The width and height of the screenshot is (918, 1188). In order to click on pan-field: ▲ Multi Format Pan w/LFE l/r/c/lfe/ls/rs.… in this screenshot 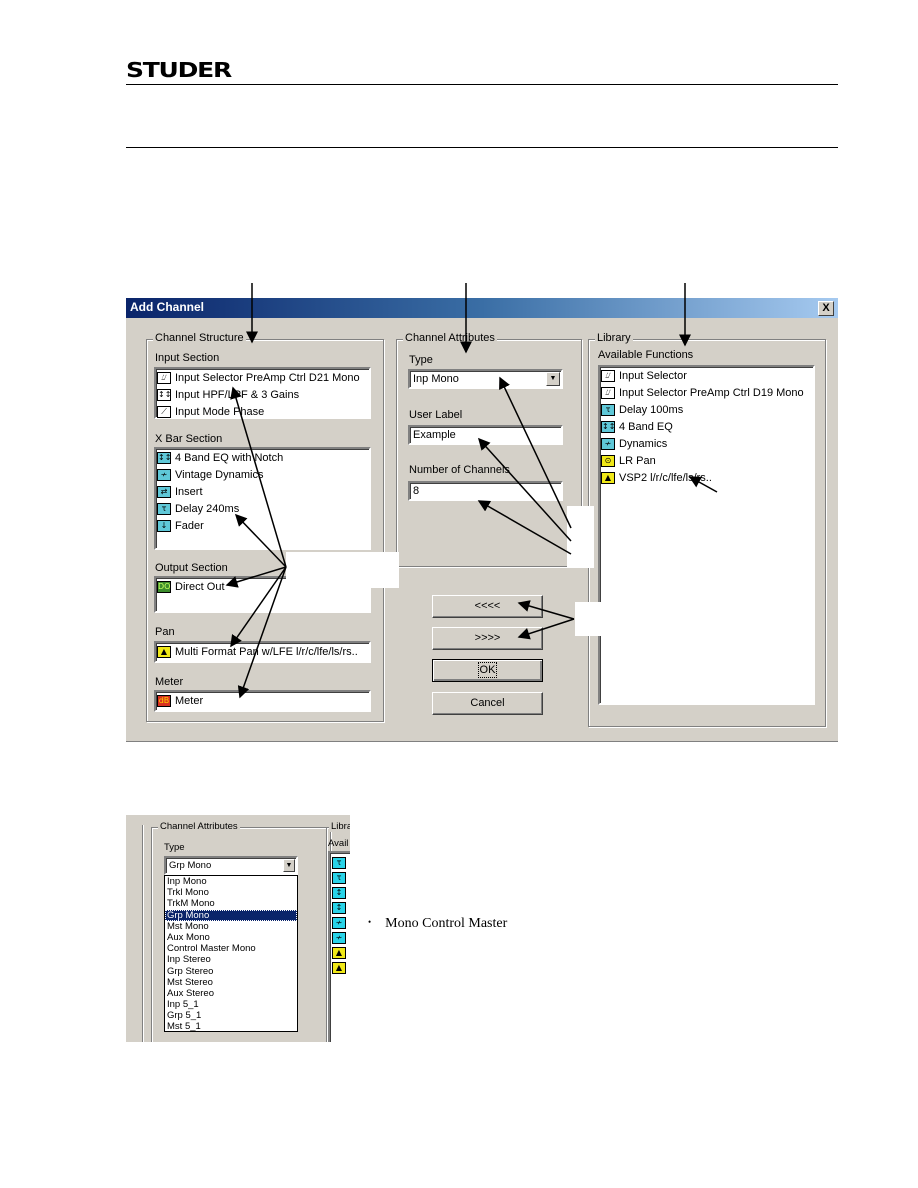, I will do `click(262, 652)`.